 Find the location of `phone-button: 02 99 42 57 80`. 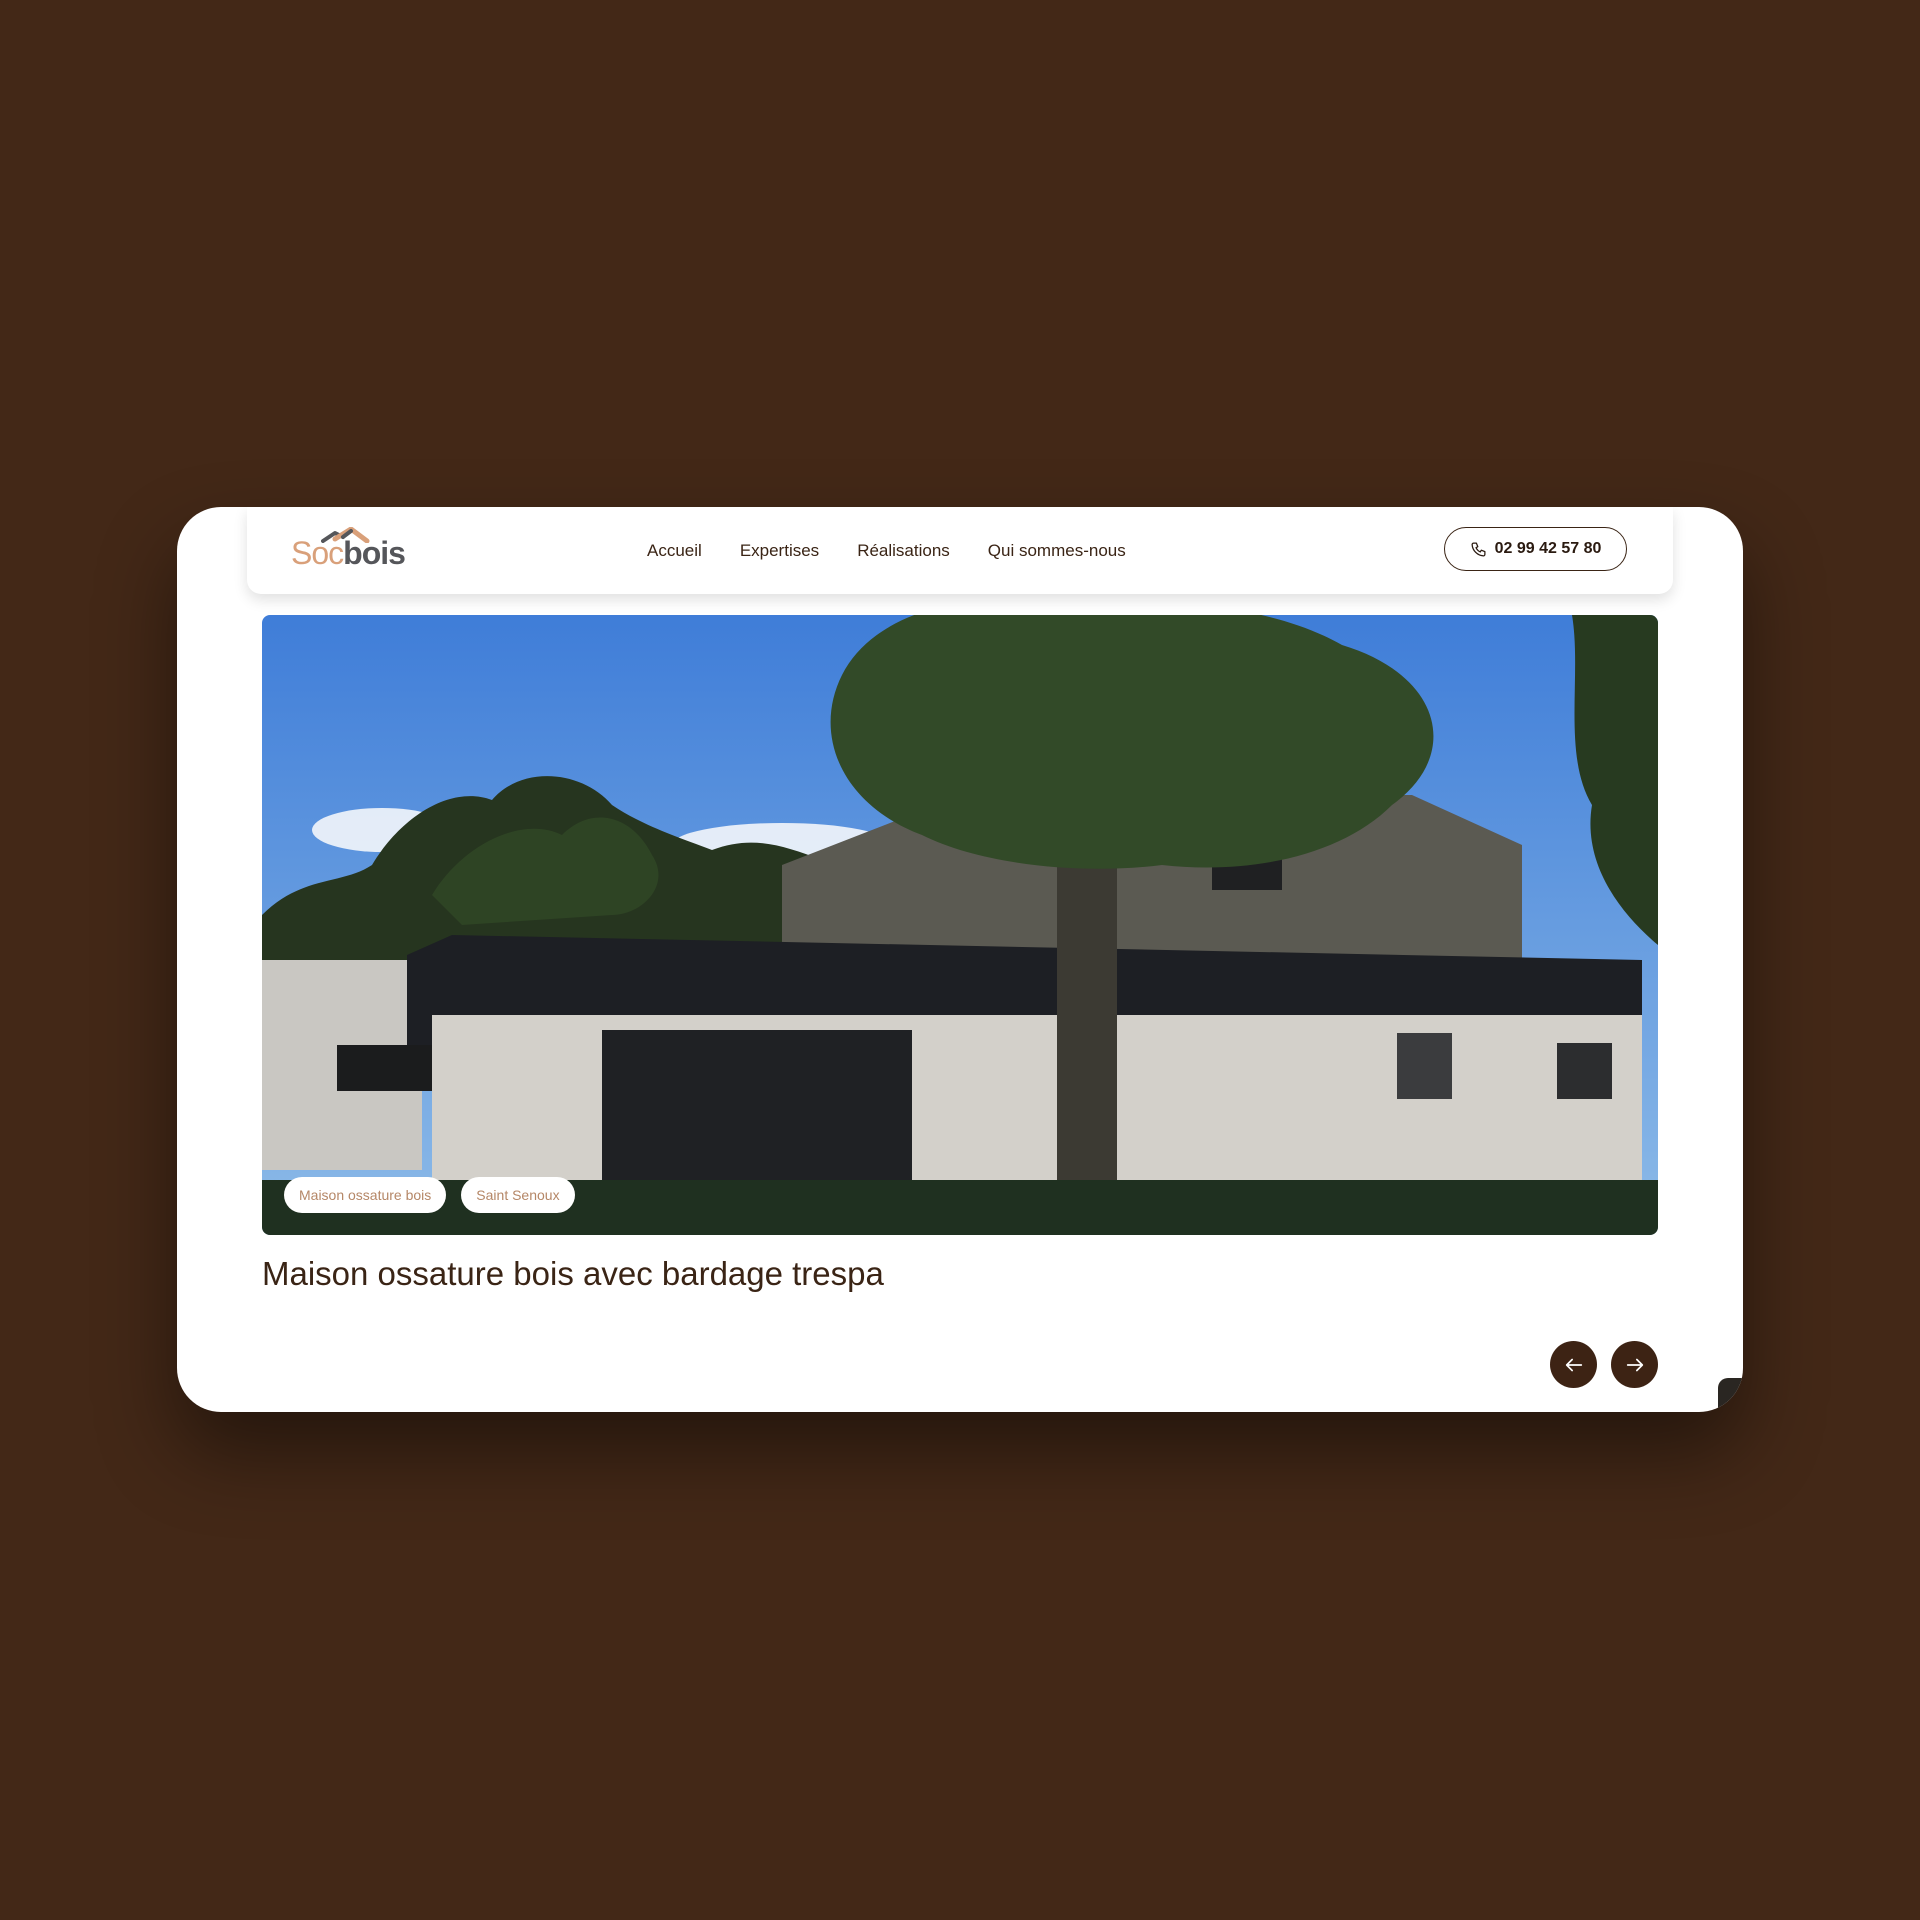

phone-button: 02 99 42 57 80 is located at coordinates (1535, 549).